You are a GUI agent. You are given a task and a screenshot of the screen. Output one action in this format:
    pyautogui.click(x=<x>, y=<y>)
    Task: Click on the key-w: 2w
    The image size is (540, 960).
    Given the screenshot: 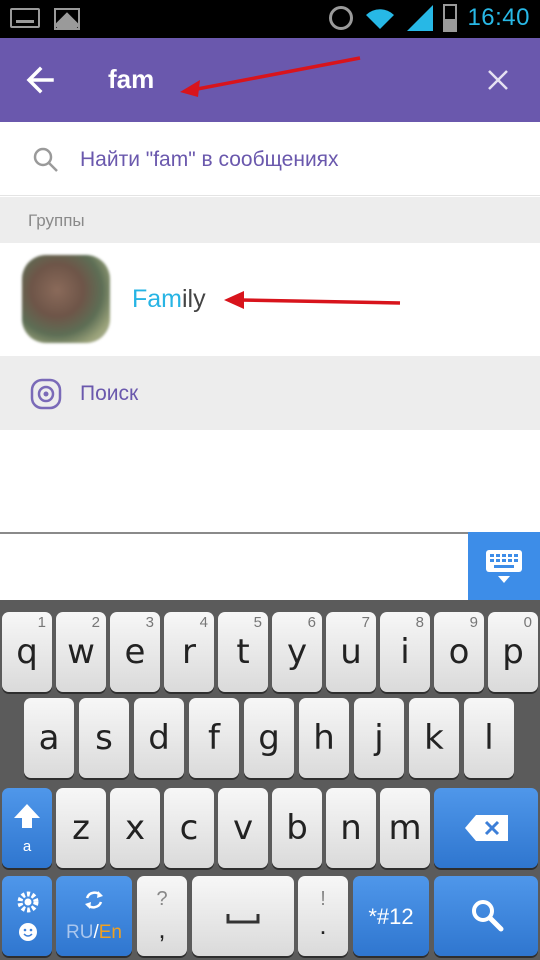 What is the action you would take?
    pyautogui.click(x=81, y=652)
    